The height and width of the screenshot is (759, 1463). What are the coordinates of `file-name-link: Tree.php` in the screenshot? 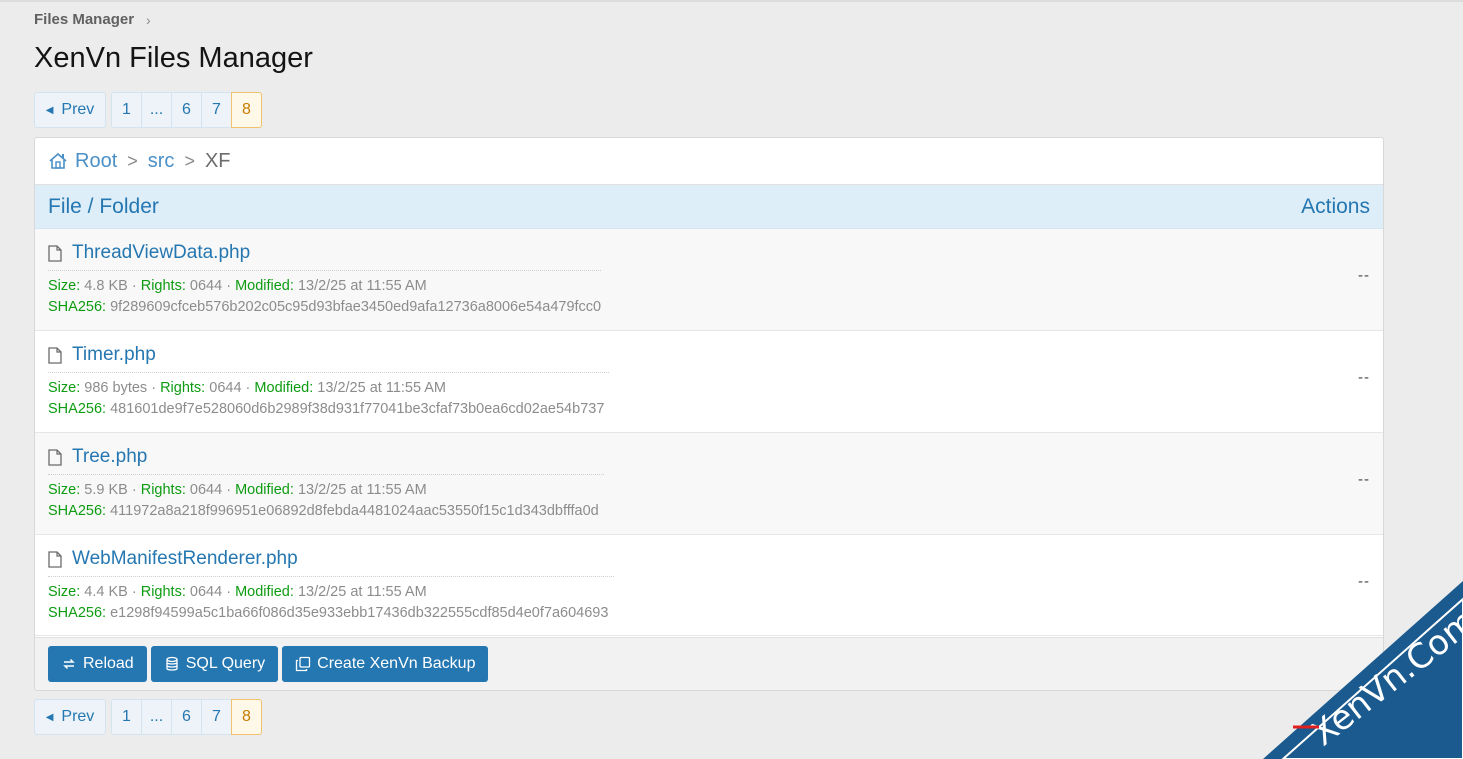 It's located at (97, 457).